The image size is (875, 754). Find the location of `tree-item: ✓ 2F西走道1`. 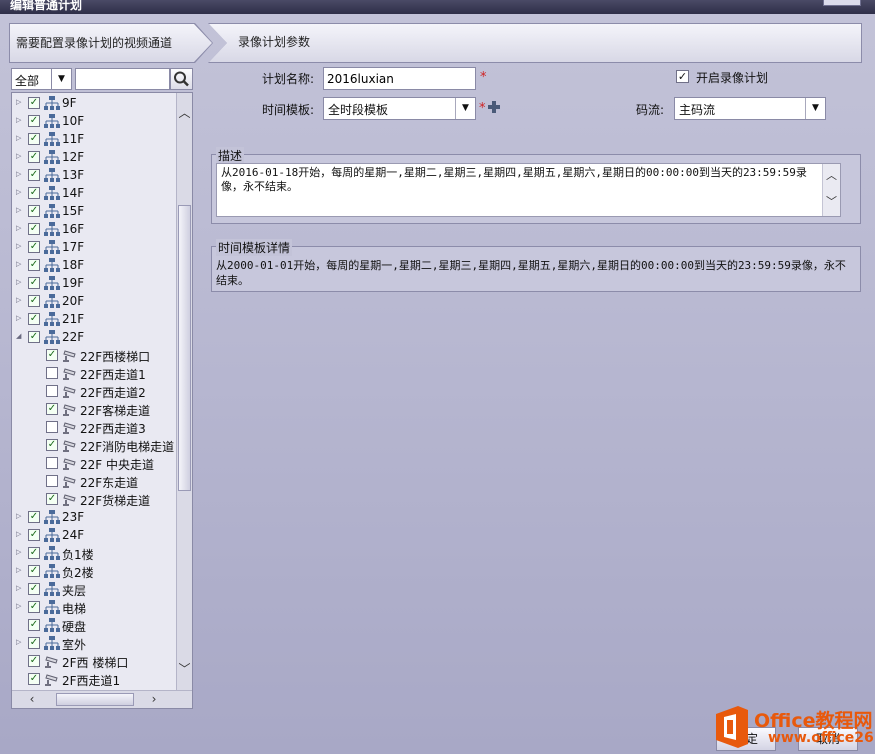

tree-item: ✓ 2F西走道1 is located at coordinates (94, 679).